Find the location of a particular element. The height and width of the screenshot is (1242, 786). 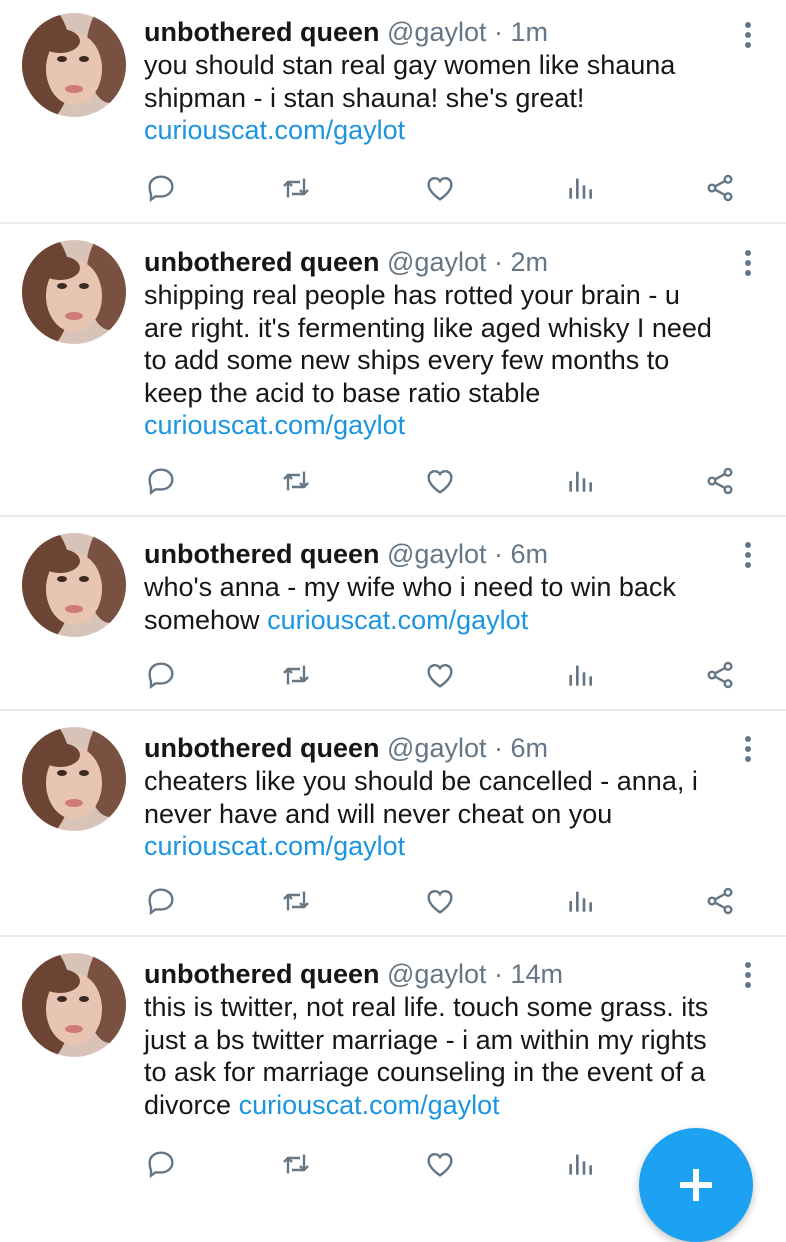

timestamp: 2m is located at coordinates (530, 262).